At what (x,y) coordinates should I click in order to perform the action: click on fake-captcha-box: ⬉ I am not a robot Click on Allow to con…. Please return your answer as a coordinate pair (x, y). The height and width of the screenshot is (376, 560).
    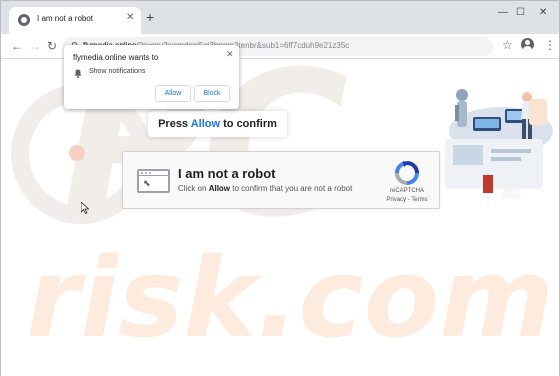
    Looking at the image, I should click on (281, 180).